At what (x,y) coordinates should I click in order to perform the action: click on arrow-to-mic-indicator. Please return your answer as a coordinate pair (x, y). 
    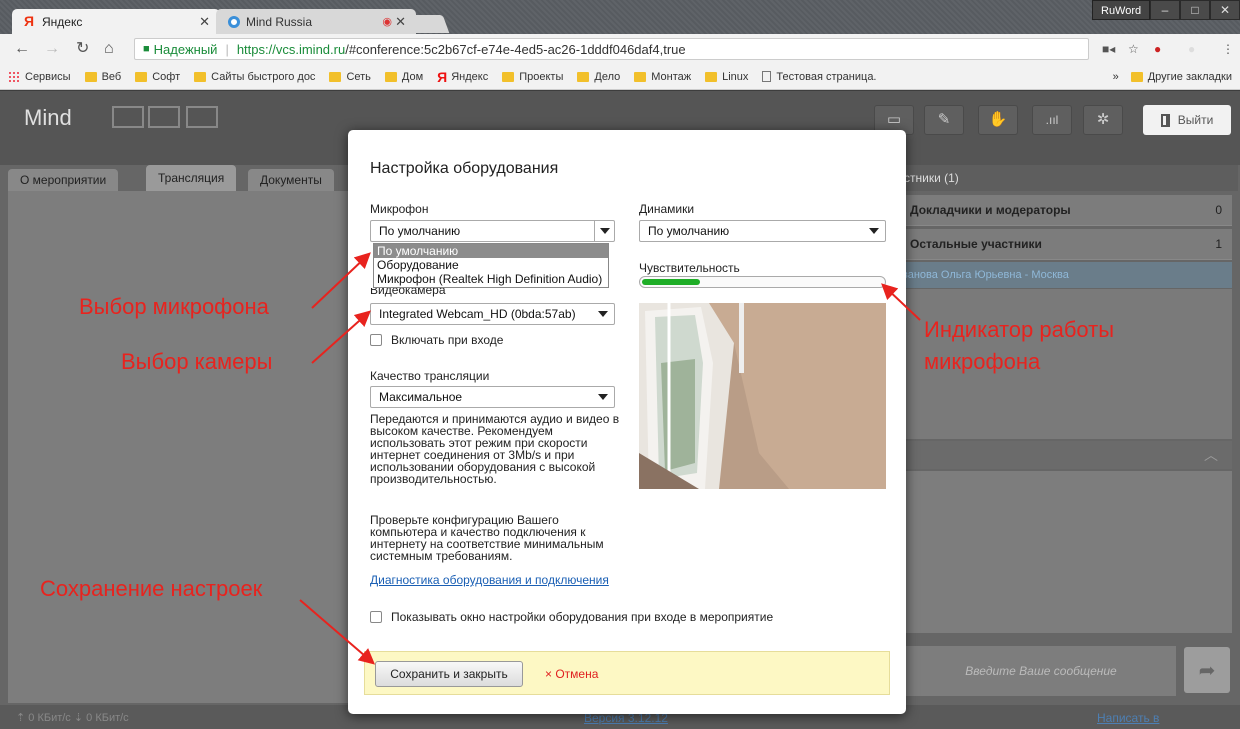
    Looking at the image, I should click on (901, 302).